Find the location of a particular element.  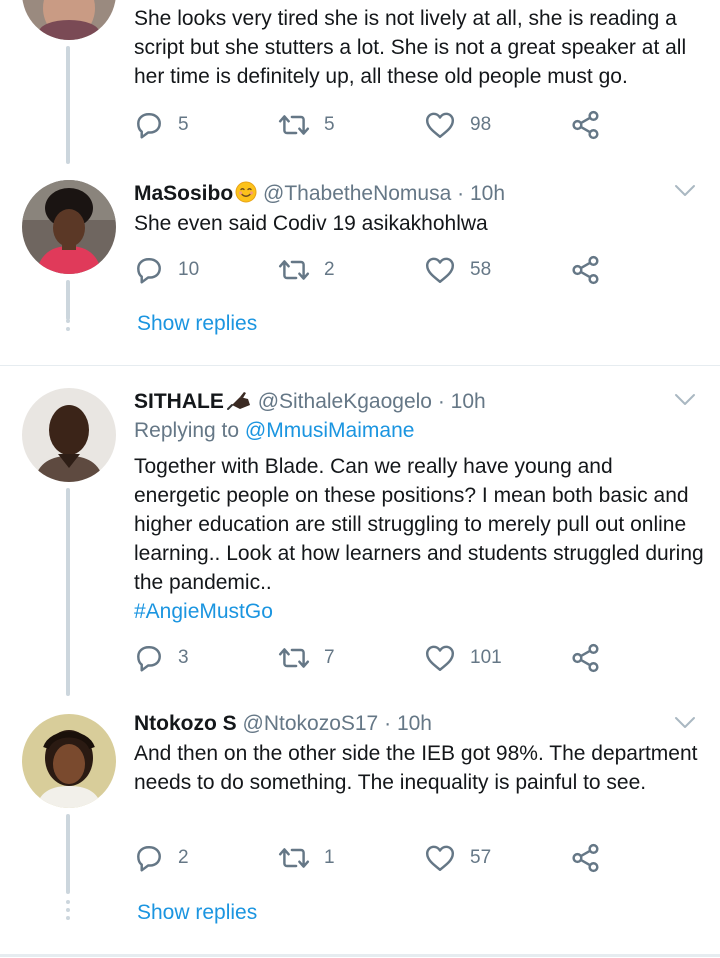

display-name: MaSosibo is located at coordinates (183, 193).